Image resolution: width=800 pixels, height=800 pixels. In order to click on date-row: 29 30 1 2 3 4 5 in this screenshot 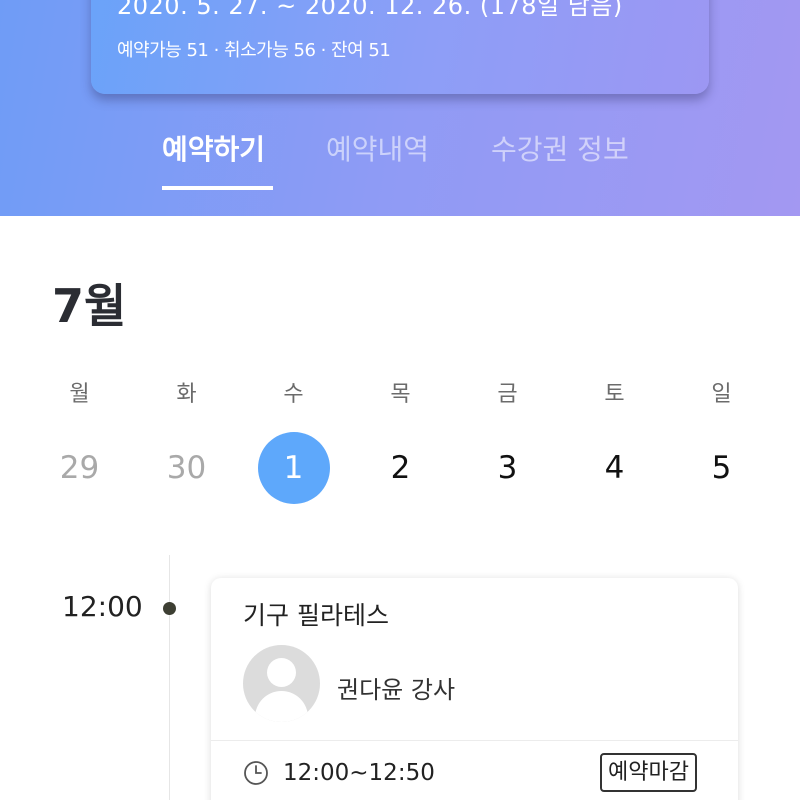, I will do `click(400, 468)`.